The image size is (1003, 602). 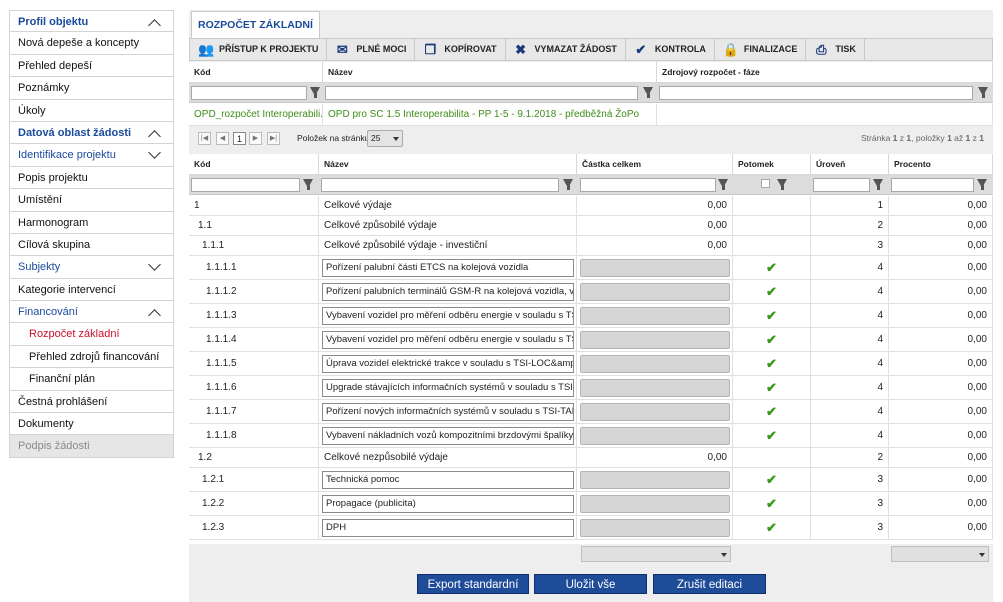 What do you see at coordinates (91, 357) in the screenshot?
I see `sidebar-item-prehled-zdroju-financovani: Přehled zdrojů financování` at bounding box center [91, 357].